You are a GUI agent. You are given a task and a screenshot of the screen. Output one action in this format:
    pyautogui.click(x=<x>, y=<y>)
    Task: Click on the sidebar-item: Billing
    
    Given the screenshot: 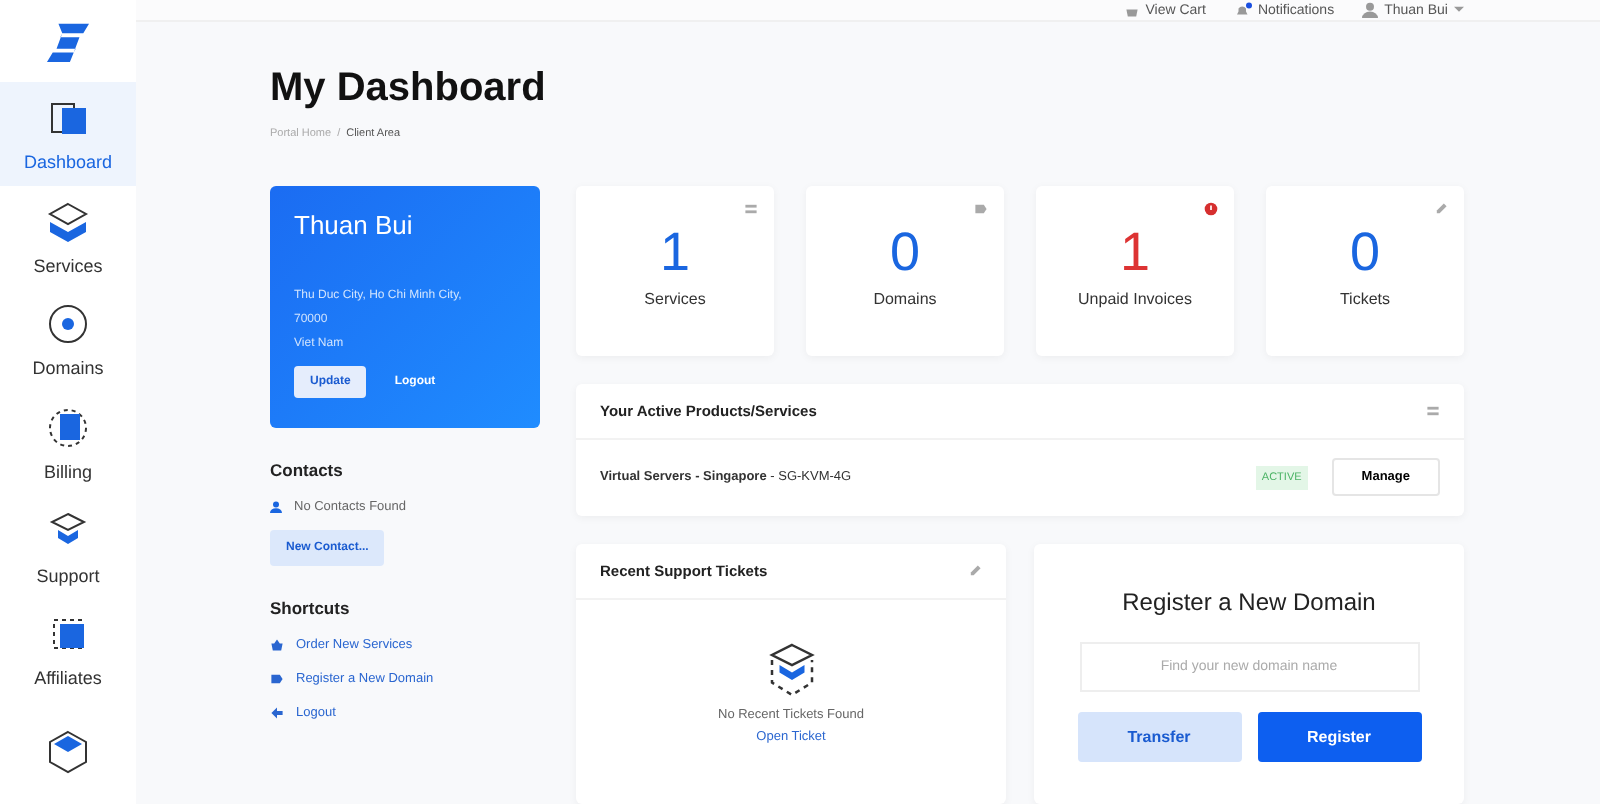 What is the action you would take?
    pyautogui.click(x=68, y=443)
    